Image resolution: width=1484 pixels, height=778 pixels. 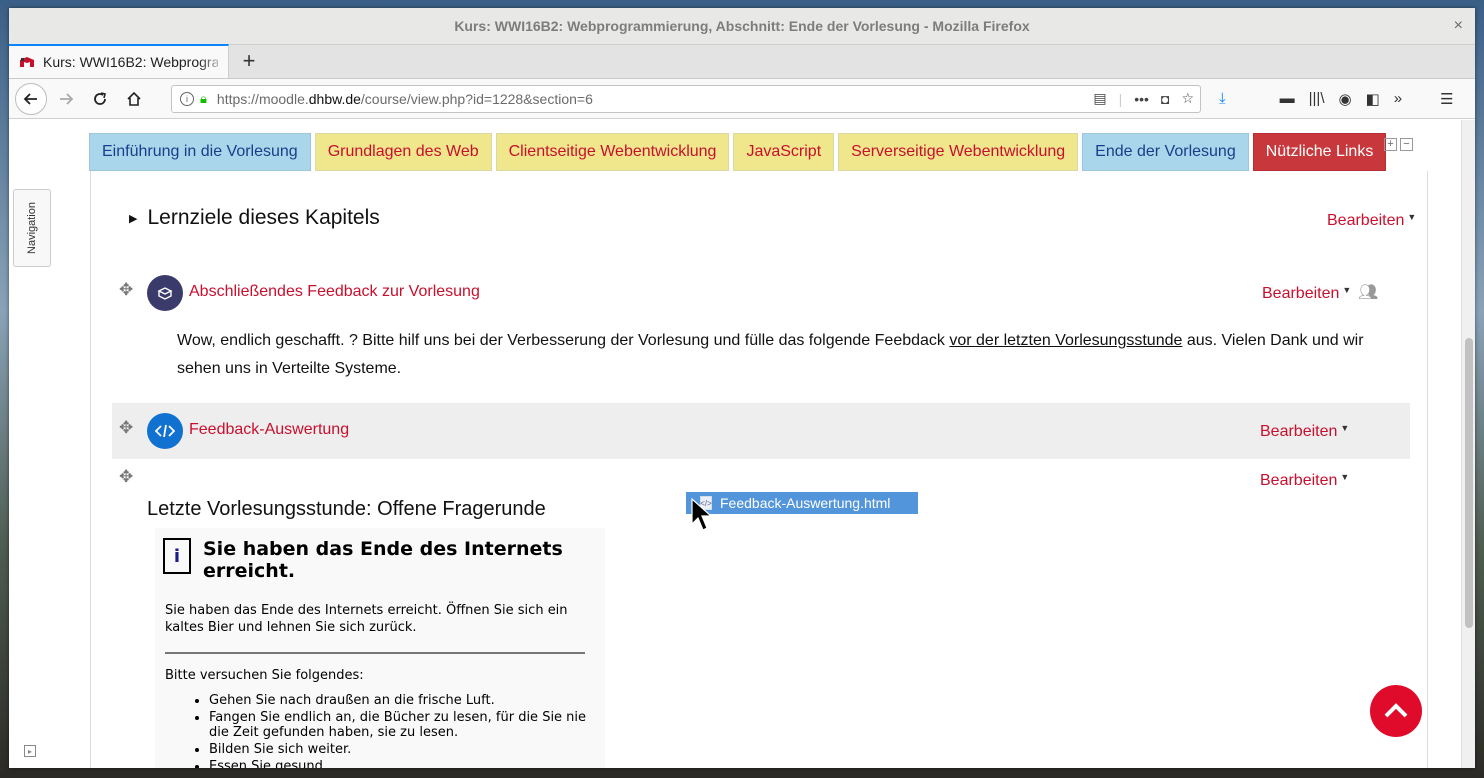 I want to click on divider, so click(x=375, y=653).